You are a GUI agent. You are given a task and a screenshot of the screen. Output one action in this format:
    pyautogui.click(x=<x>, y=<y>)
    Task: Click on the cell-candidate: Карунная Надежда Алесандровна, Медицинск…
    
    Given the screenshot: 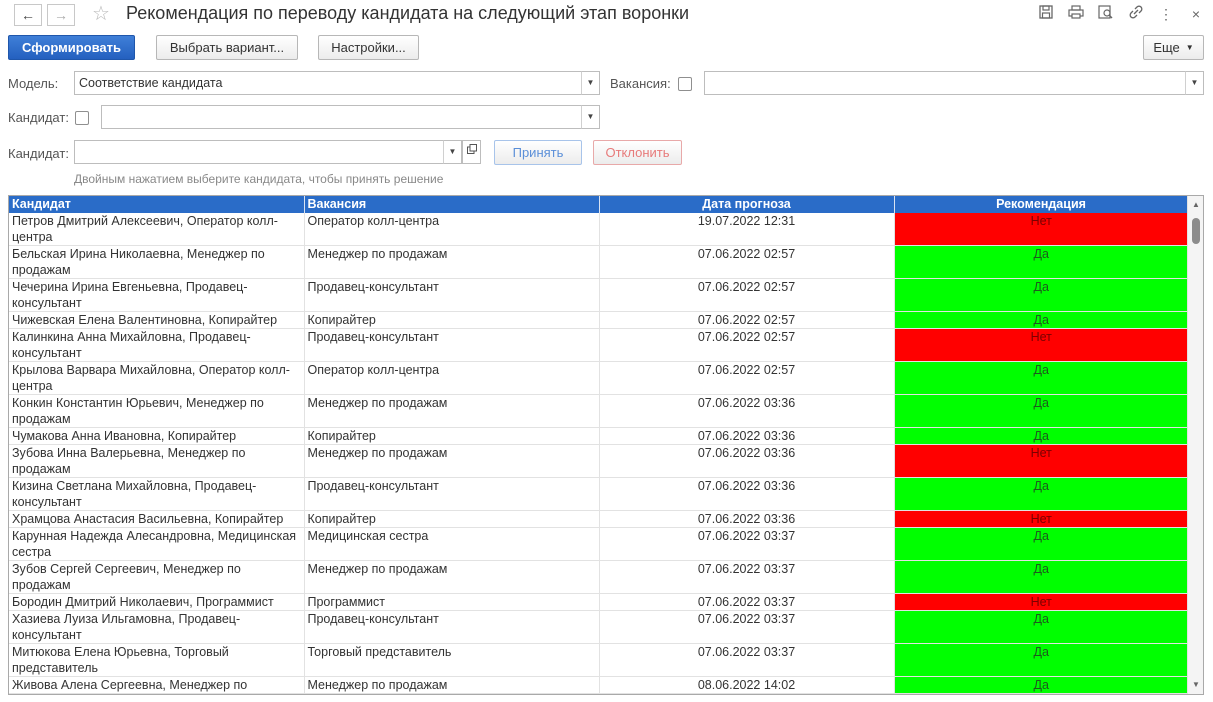 What is the action you would take?
    pyautogui.click(x=157, y=544)
    